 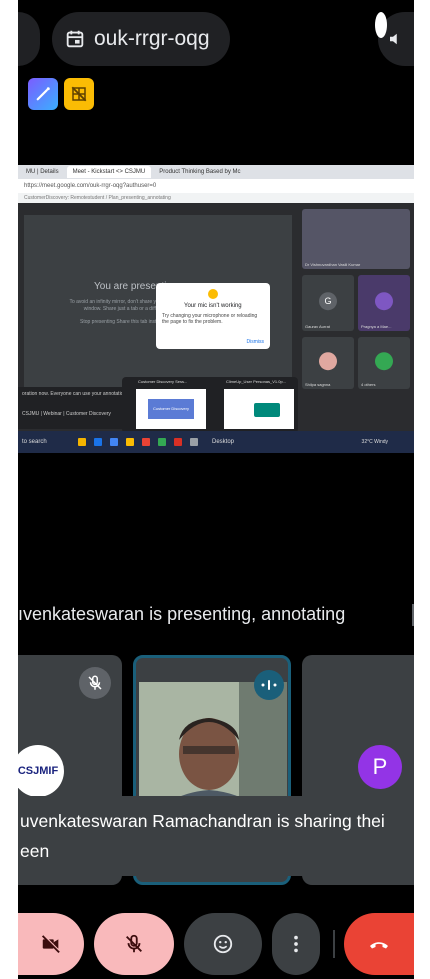 I want to click on taskbar-search: to search, so click(x=34, y=442).